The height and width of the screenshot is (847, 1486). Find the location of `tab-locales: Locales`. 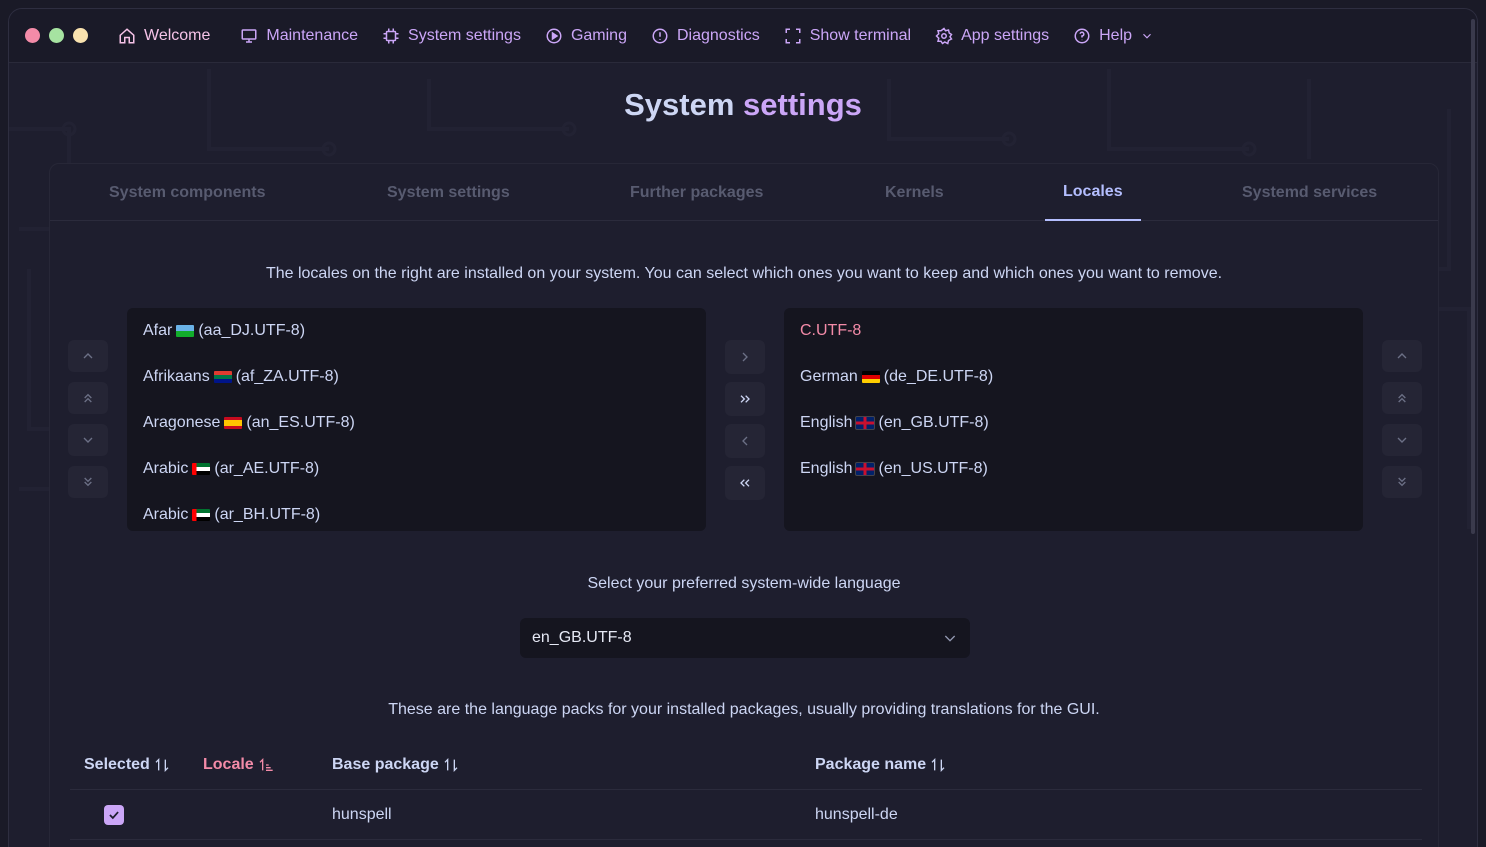

tab-locales: Locales is located at coordinates (1093, 192).